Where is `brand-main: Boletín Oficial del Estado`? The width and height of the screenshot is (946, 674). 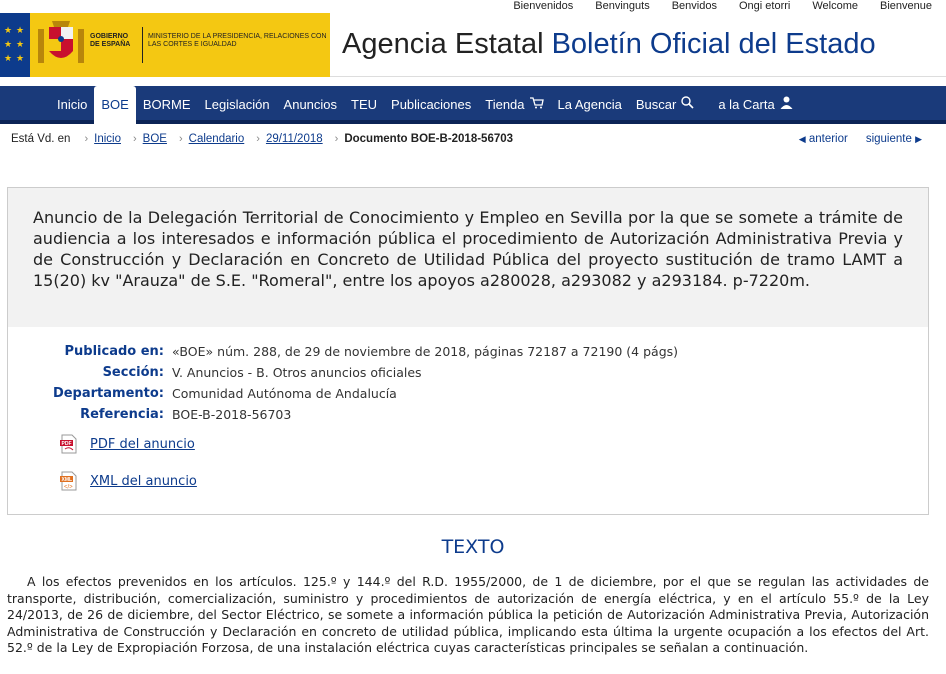 brand-main: Boletín Oficial del Estado is located at coordinates (713, 44).